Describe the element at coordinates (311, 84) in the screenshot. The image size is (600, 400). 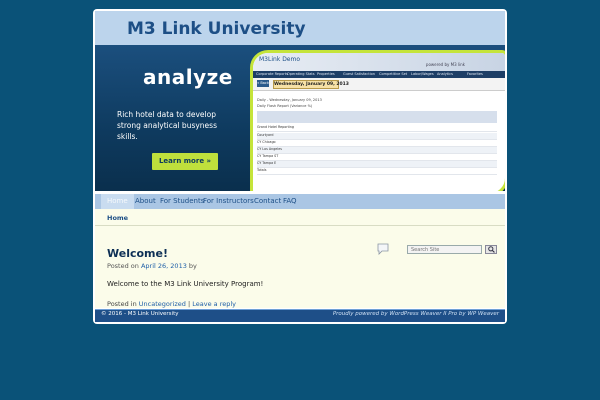
I see `screenshot-date: Wednesday, January 09, 2013` at that location.